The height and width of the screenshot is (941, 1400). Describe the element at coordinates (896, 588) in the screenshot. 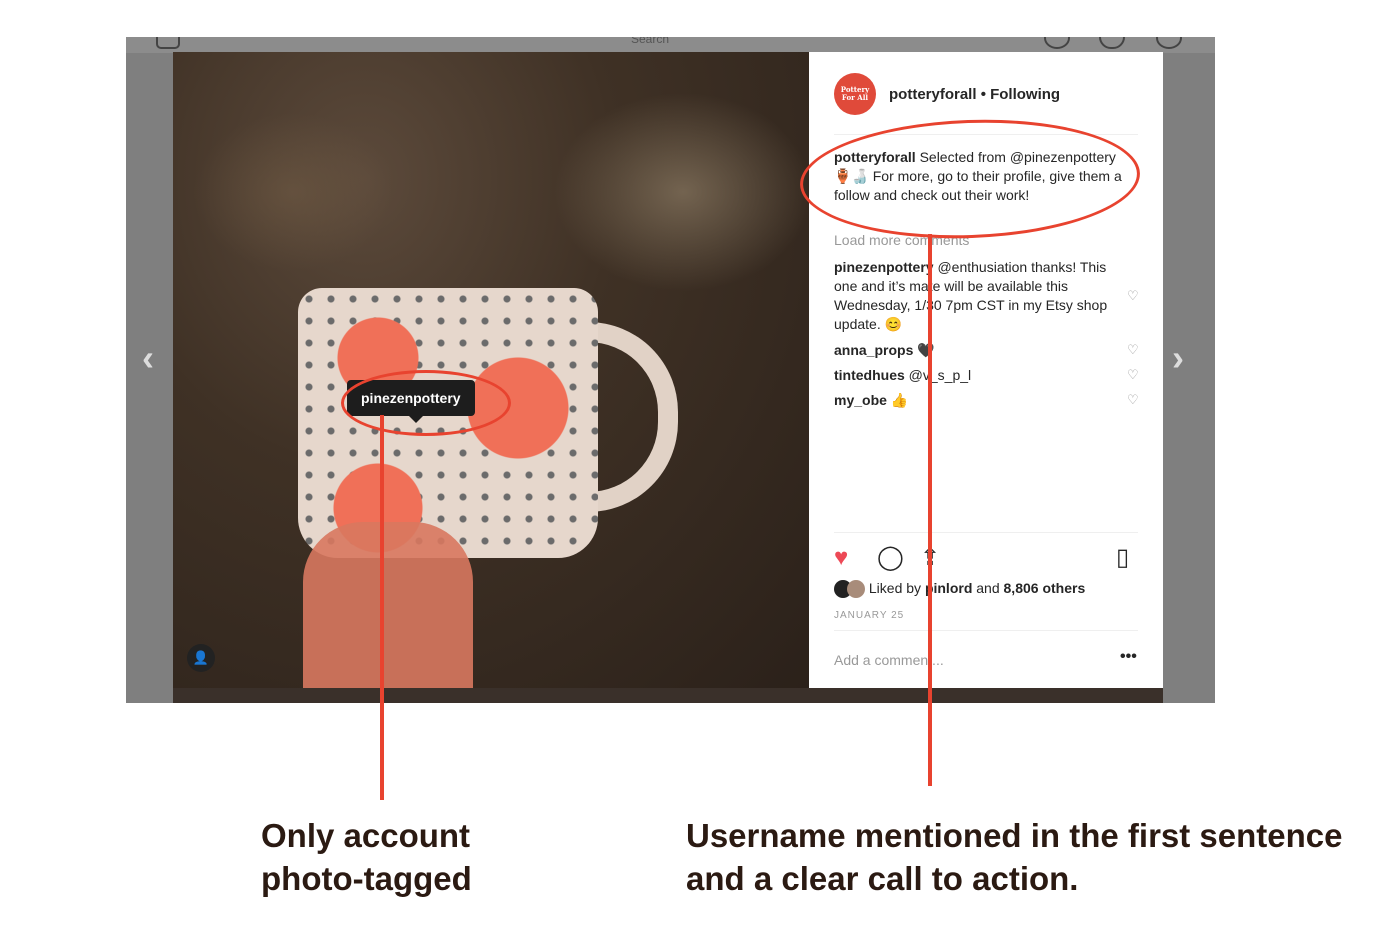

I see `likes-prefix: Liked by` at that location.